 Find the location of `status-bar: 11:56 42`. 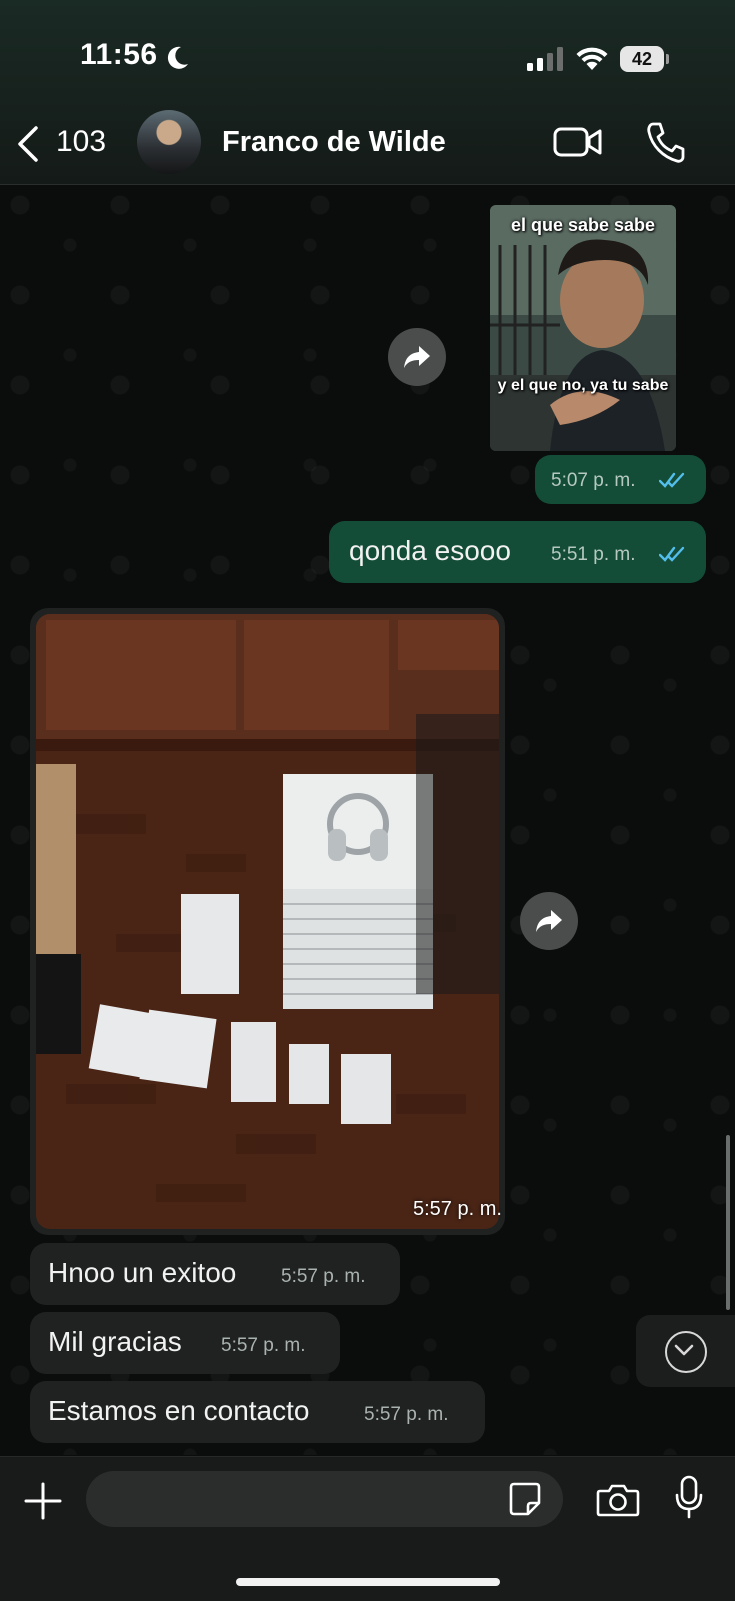

status-bar: 11:56 42 is located at coordinates (367, 50).